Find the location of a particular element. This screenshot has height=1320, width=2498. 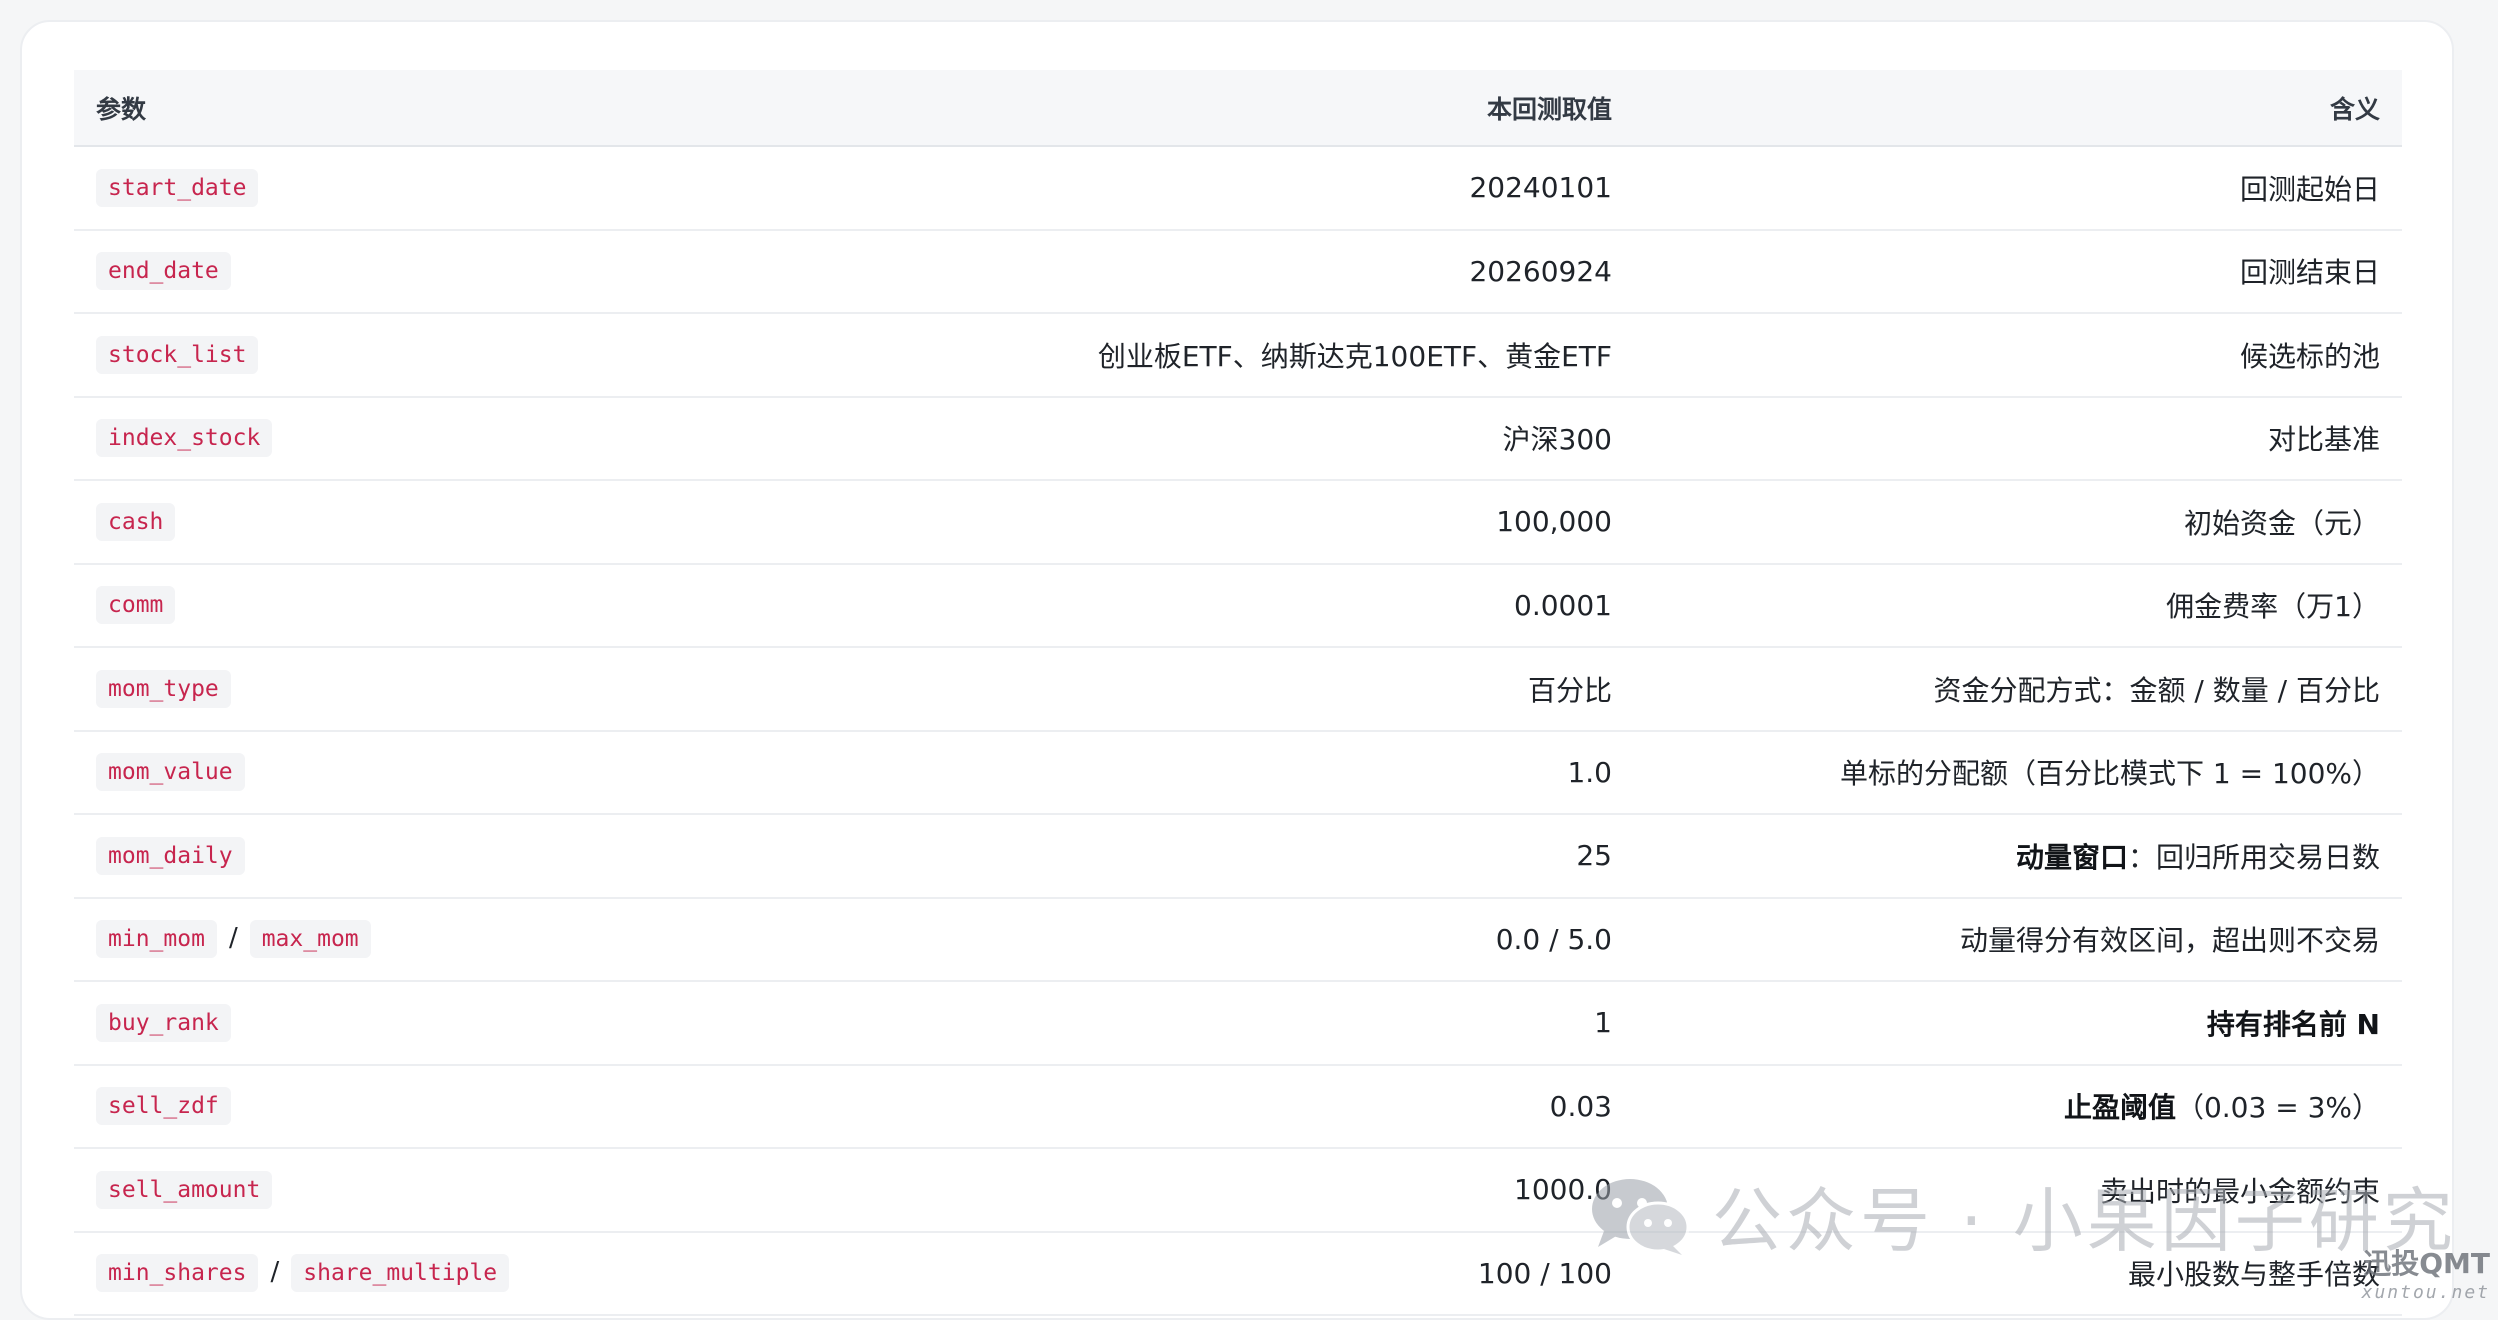

meaning-text: ：回归所用交易日数 is located at coordinates (2253, 857).